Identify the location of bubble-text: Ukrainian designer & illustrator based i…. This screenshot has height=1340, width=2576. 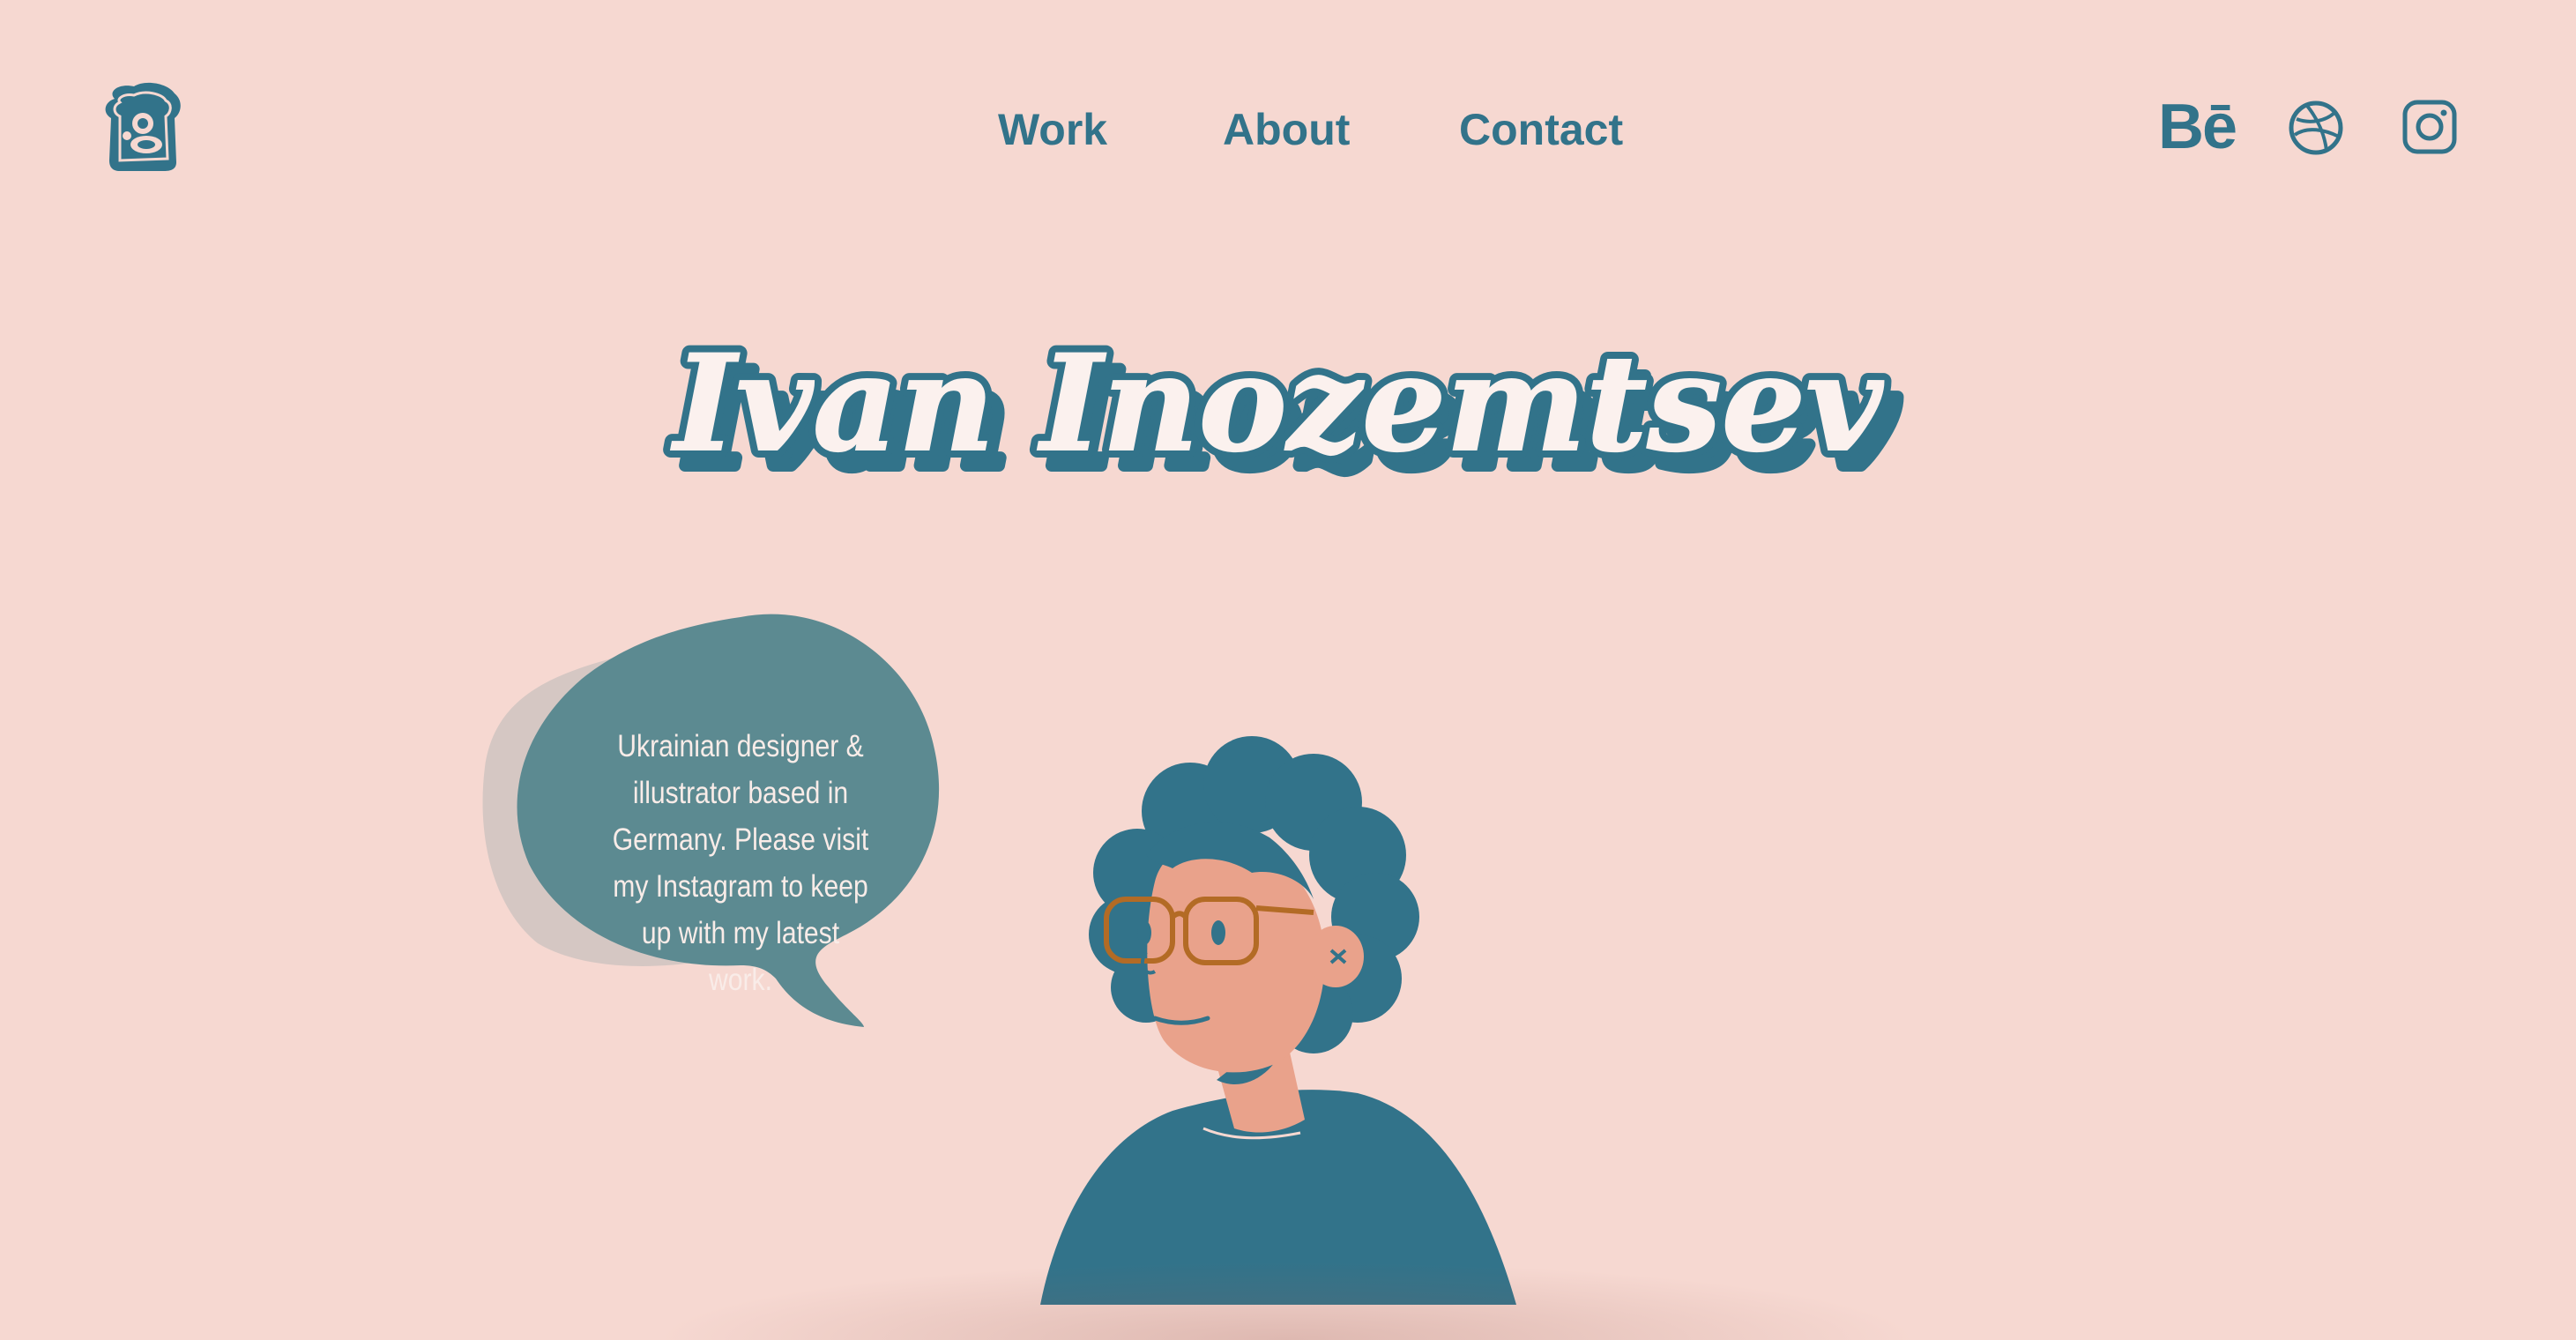
(740, 863).